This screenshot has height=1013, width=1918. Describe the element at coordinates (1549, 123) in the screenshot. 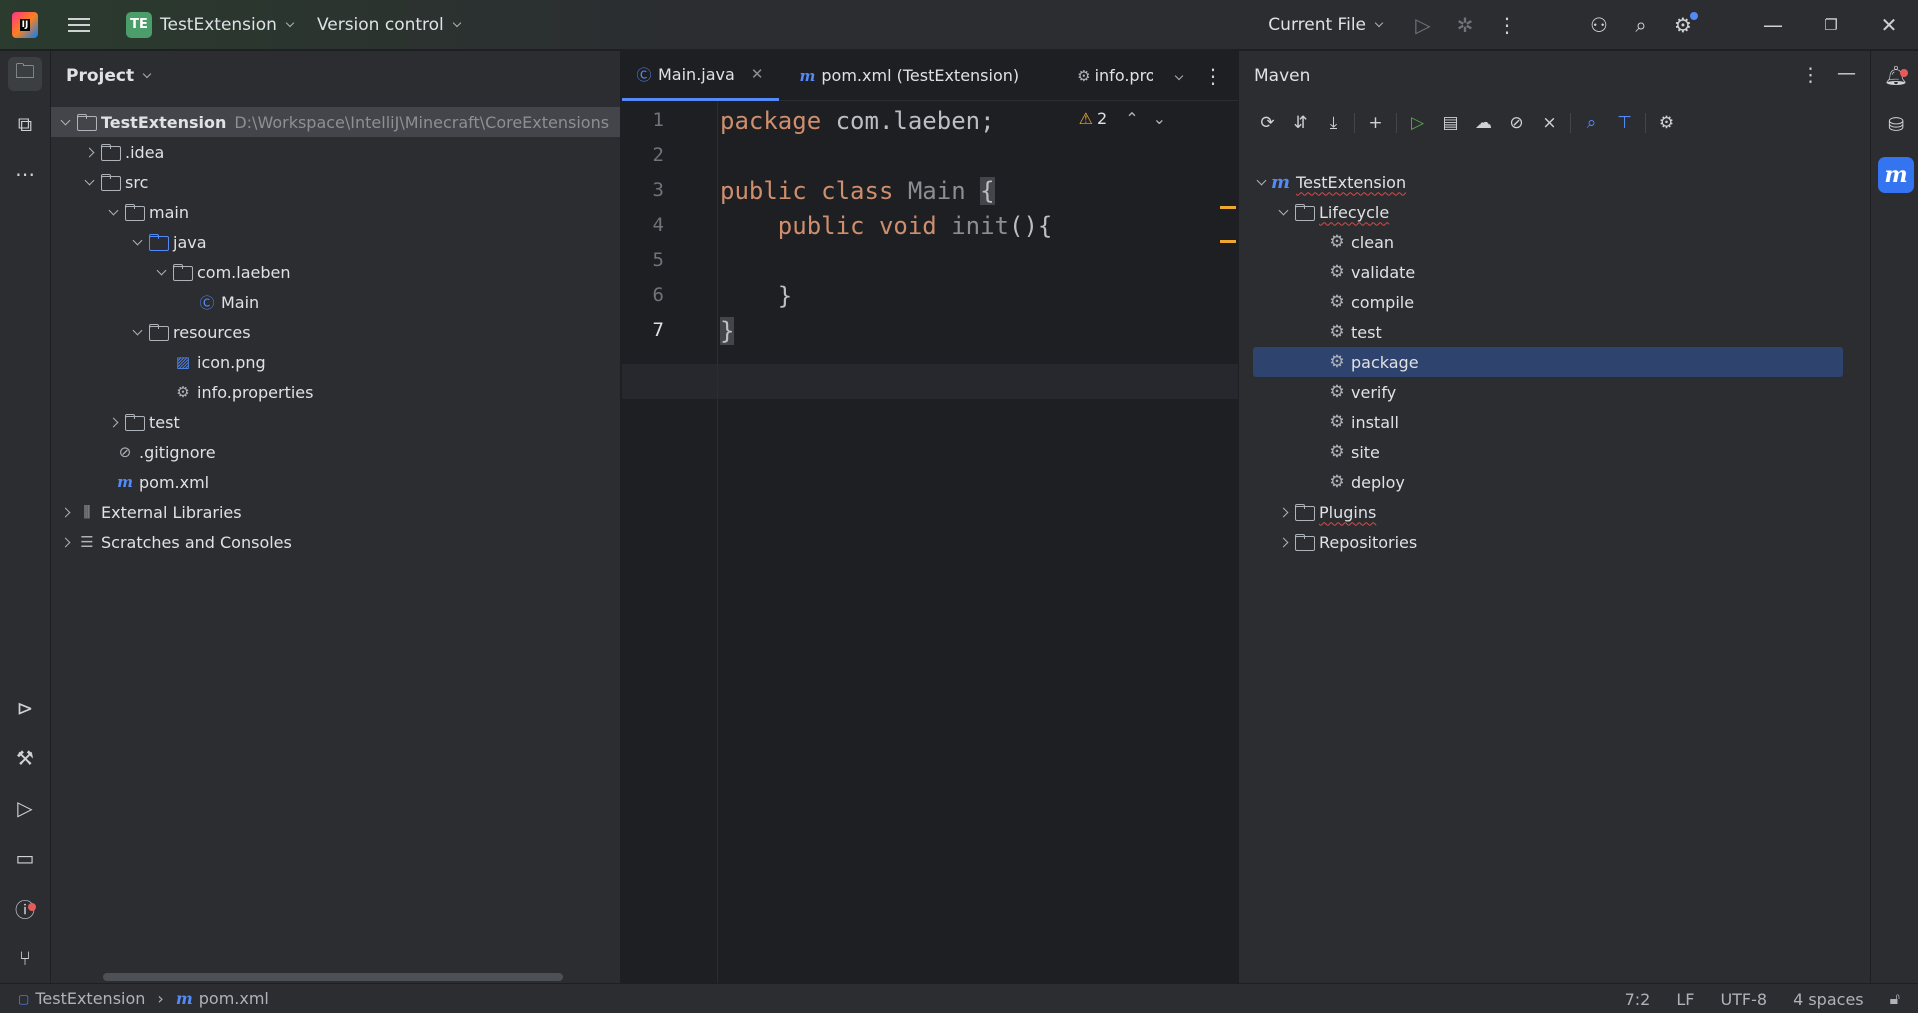

I see `collapse-all-icon: ⨯` at that location.